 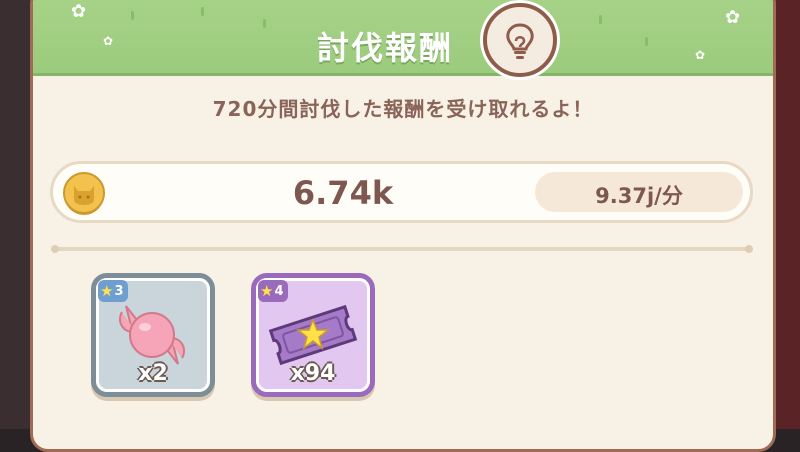 I want to click on rarity-tag: ★ 3, so click(x=113, y=291).